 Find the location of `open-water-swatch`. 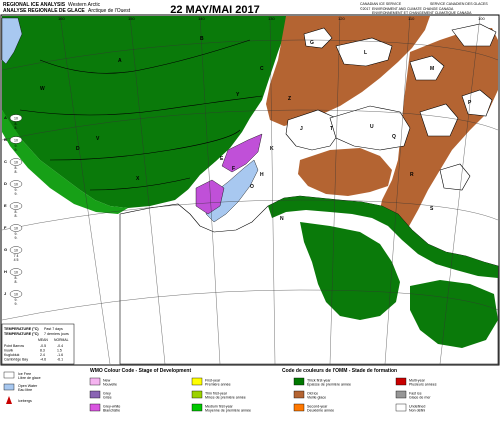

open-water-swatch is located at coordinates (9, 387).